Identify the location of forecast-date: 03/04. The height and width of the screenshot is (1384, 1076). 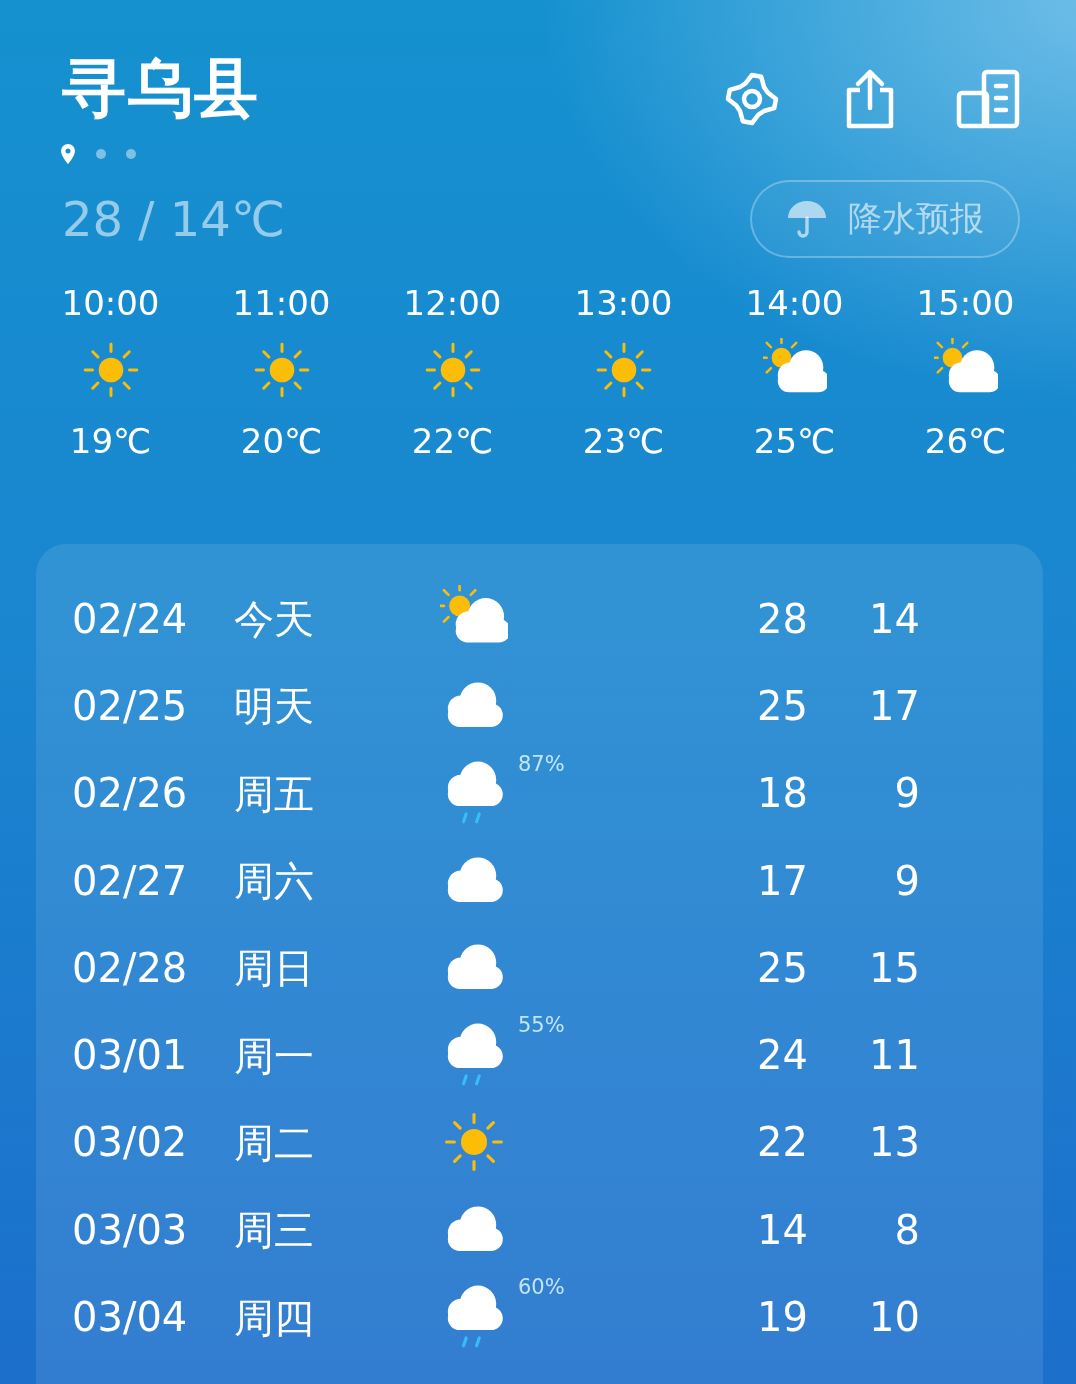
(130, 1317).